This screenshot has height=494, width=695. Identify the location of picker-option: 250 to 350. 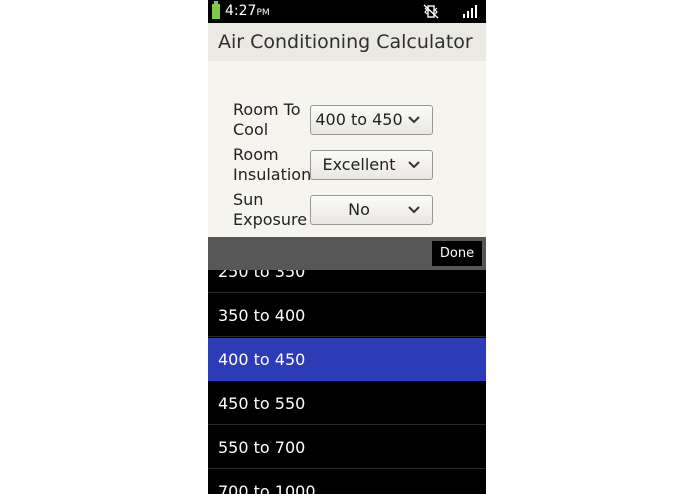
(347, 281).